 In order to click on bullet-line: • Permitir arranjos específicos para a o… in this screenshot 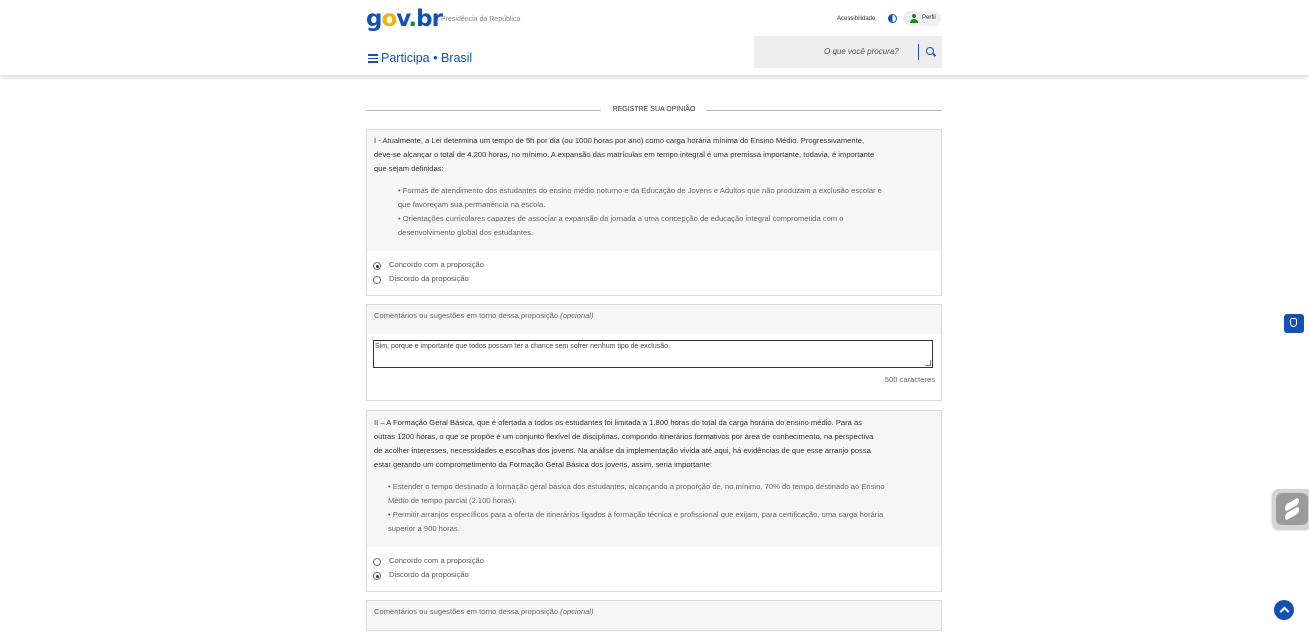, I will do `click(636, 514)`.